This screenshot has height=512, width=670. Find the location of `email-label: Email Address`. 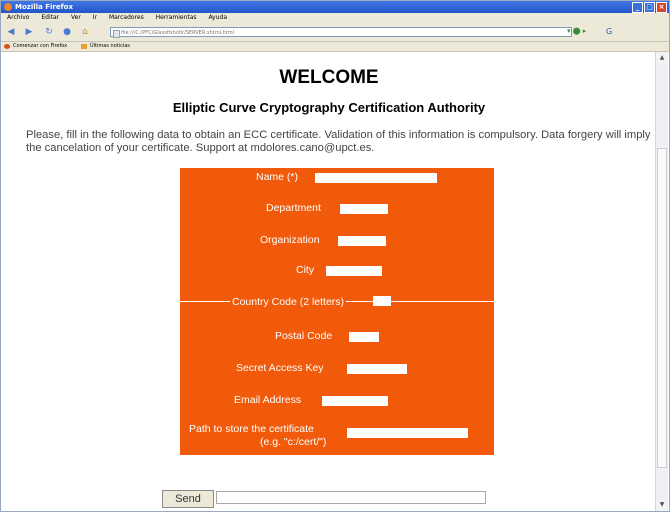

email-label: Email Address is located at coordinates (268, 400).